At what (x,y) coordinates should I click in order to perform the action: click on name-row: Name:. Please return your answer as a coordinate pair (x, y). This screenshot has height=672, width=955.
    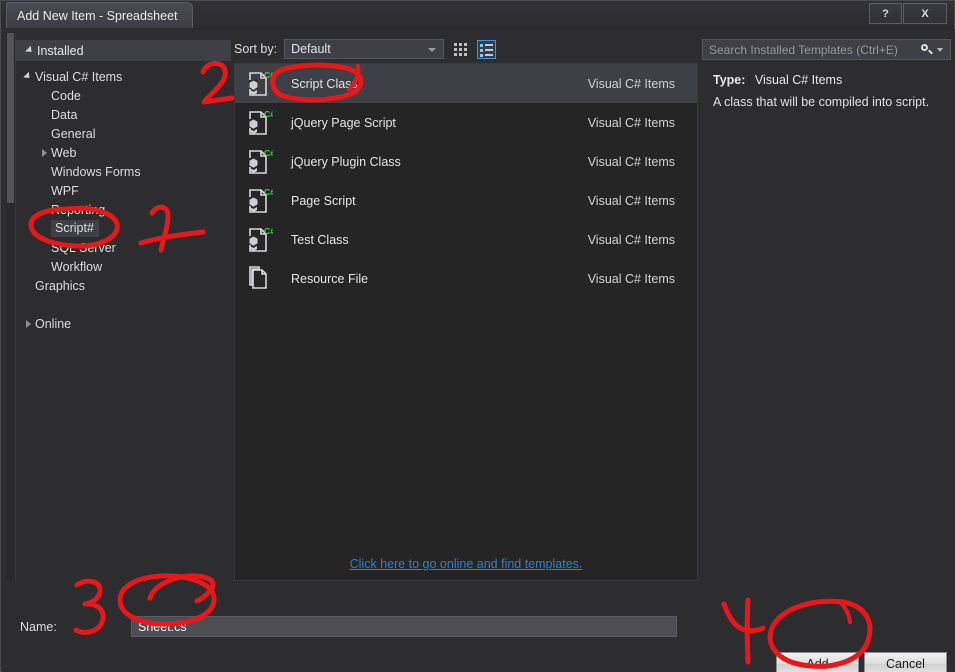
    Looking at the image, I should click on (478, 629).